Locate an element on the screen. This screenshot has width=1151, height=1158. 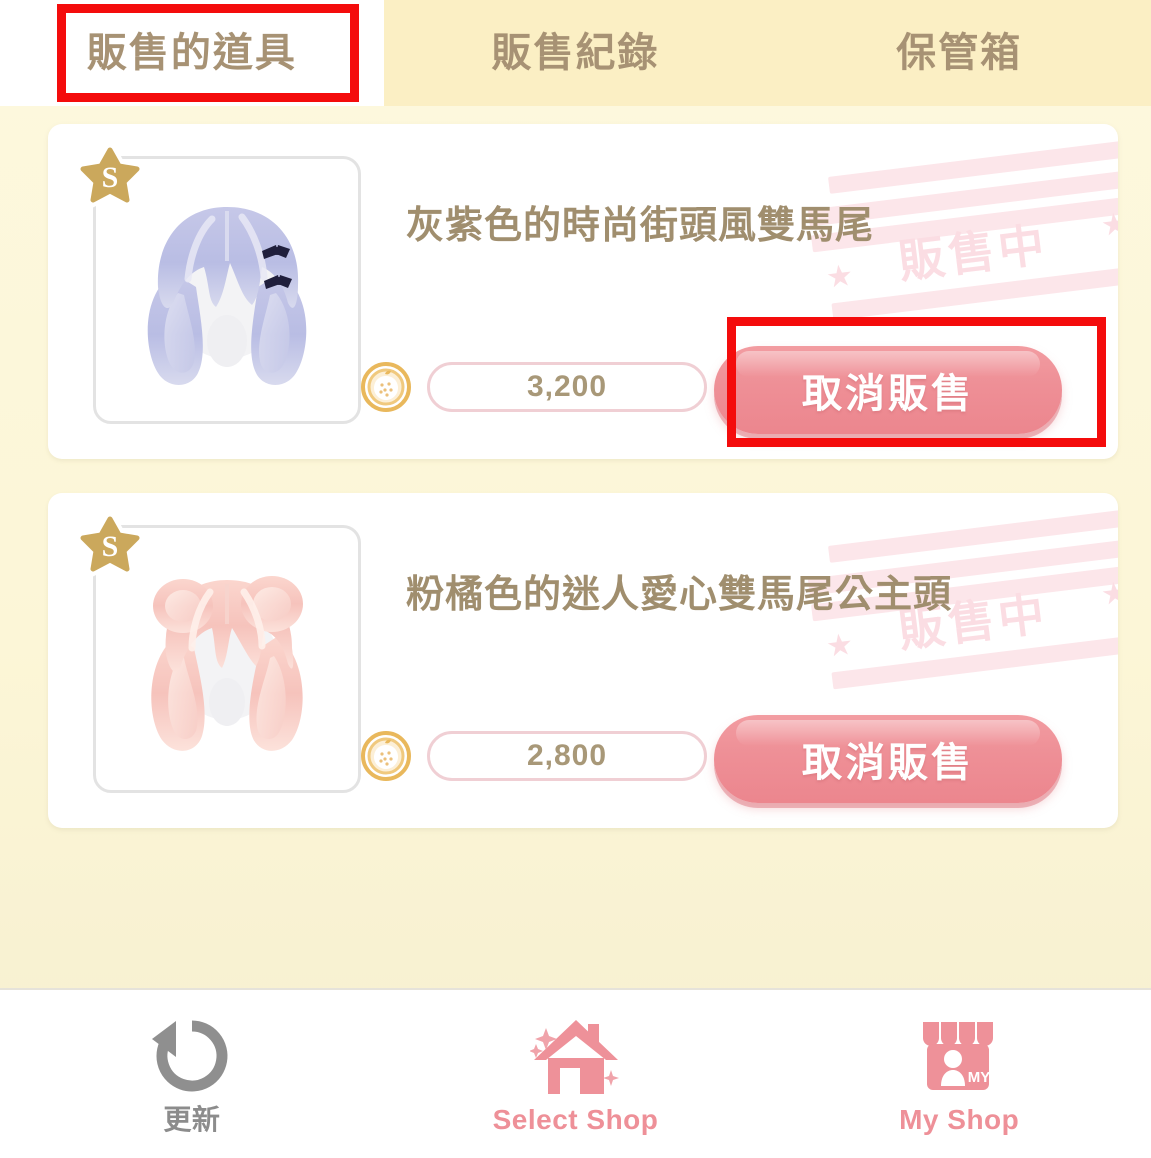
tab-items-for-sale-label: 販售的道具 is located at coordinates (191, 53).